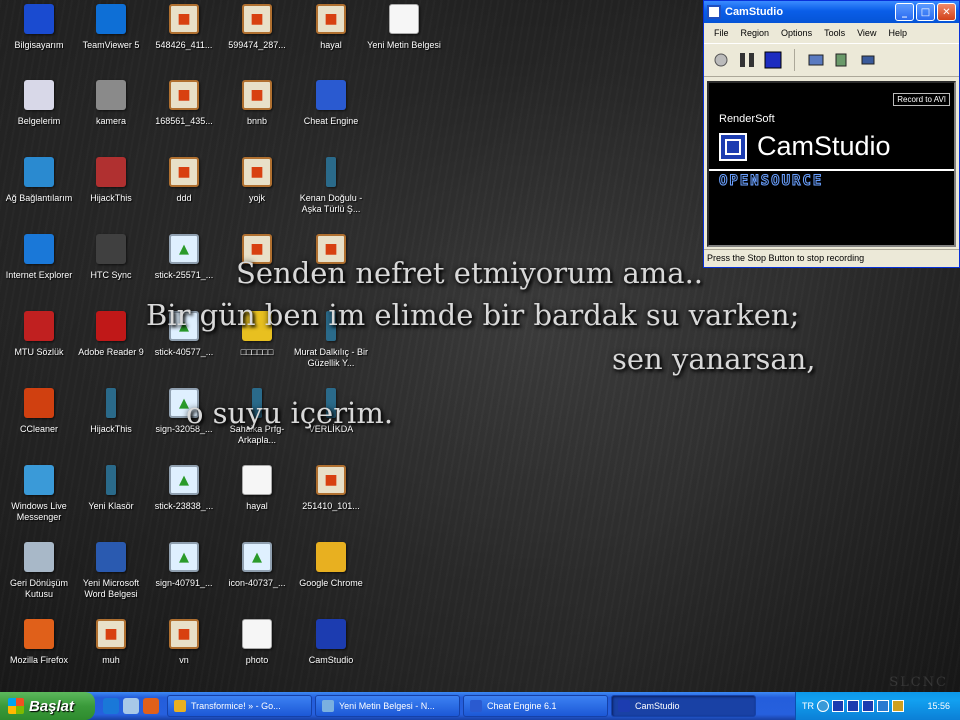  I want to click on desktop-icon: Mozilla Firefox, so click(39, 642).